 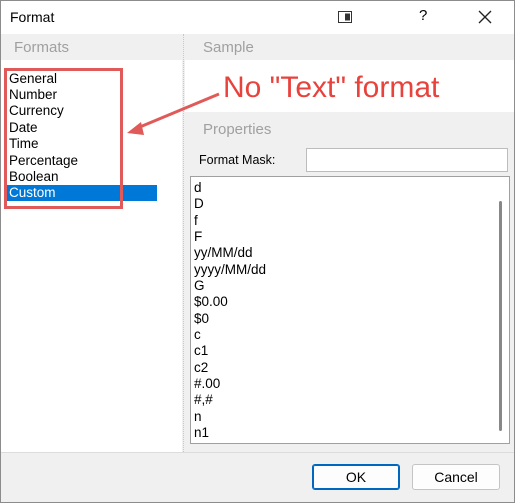 I want to click on annotation-highlight-box, so click(x=63, y=138).